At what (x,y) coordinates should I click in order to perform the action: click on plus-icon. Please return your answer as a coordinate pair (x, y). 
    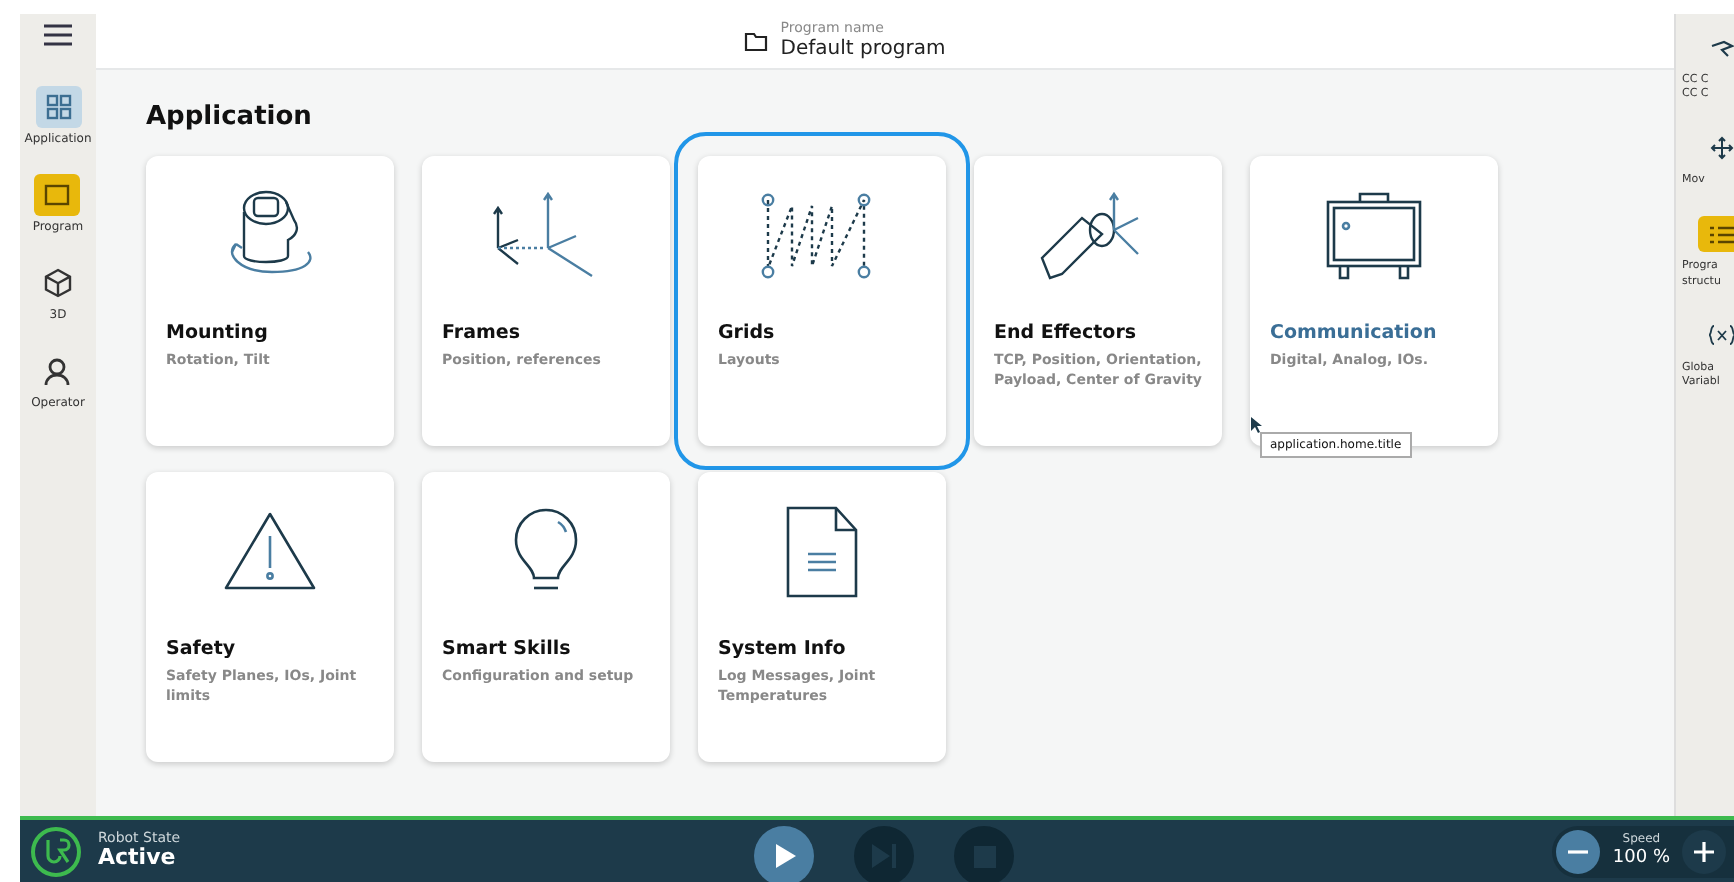
    Looking at the image, I should click on (1704, 851).